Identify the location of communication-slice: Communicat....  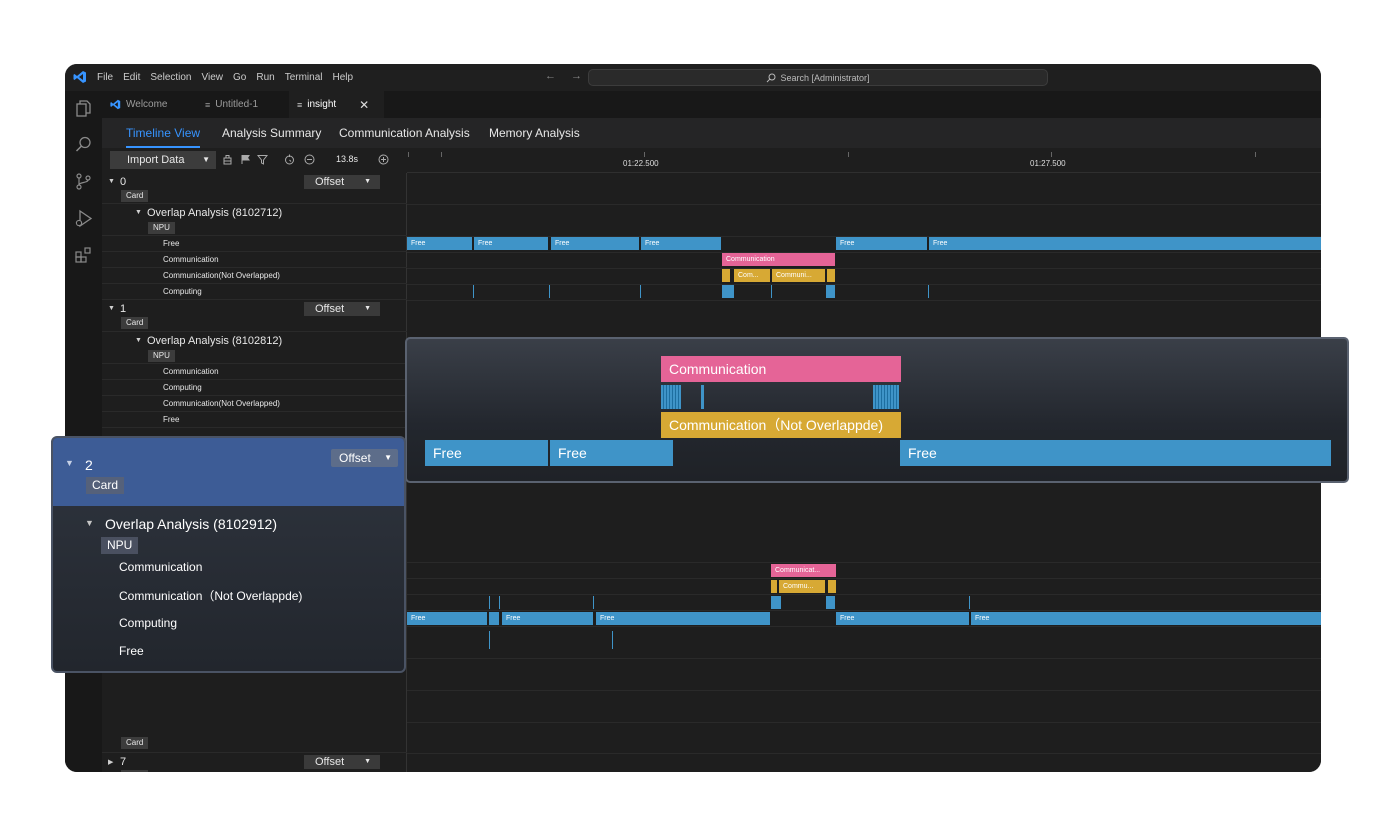
(803, 570).